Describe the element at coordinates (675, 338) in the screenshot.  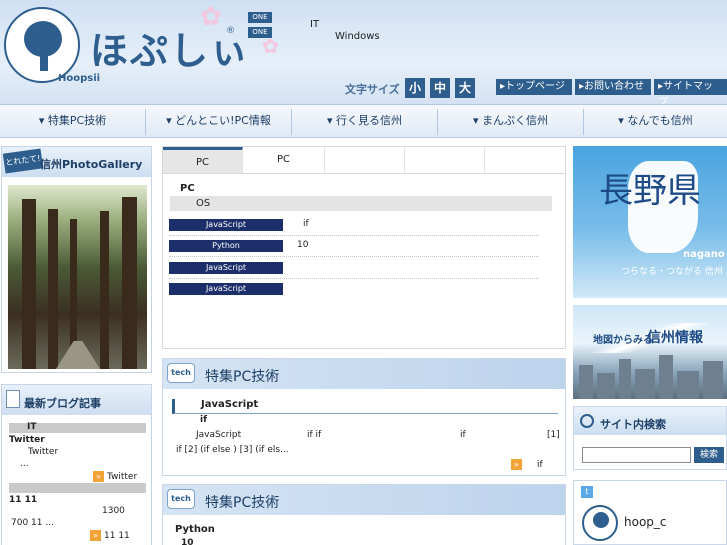
I see `map-banner-title: 信州情報` at that location.